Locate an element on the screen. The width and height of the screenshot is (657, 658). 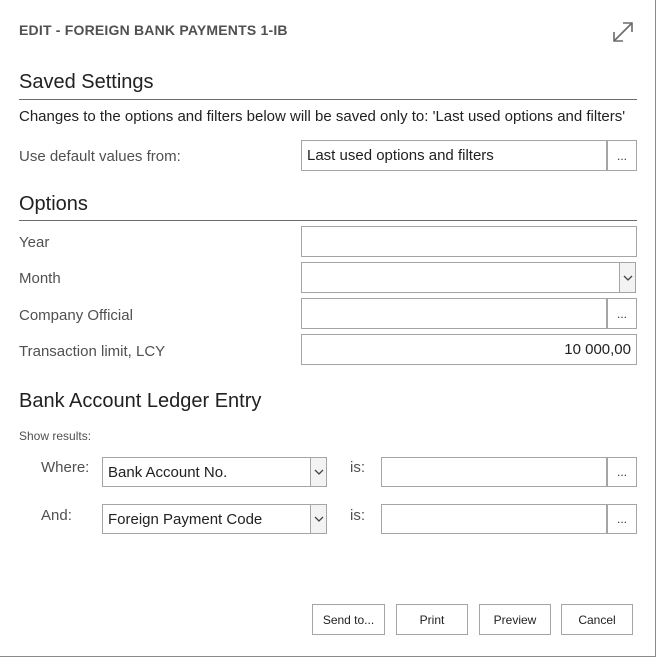
expand-icon is located at coordinates (623, 32).